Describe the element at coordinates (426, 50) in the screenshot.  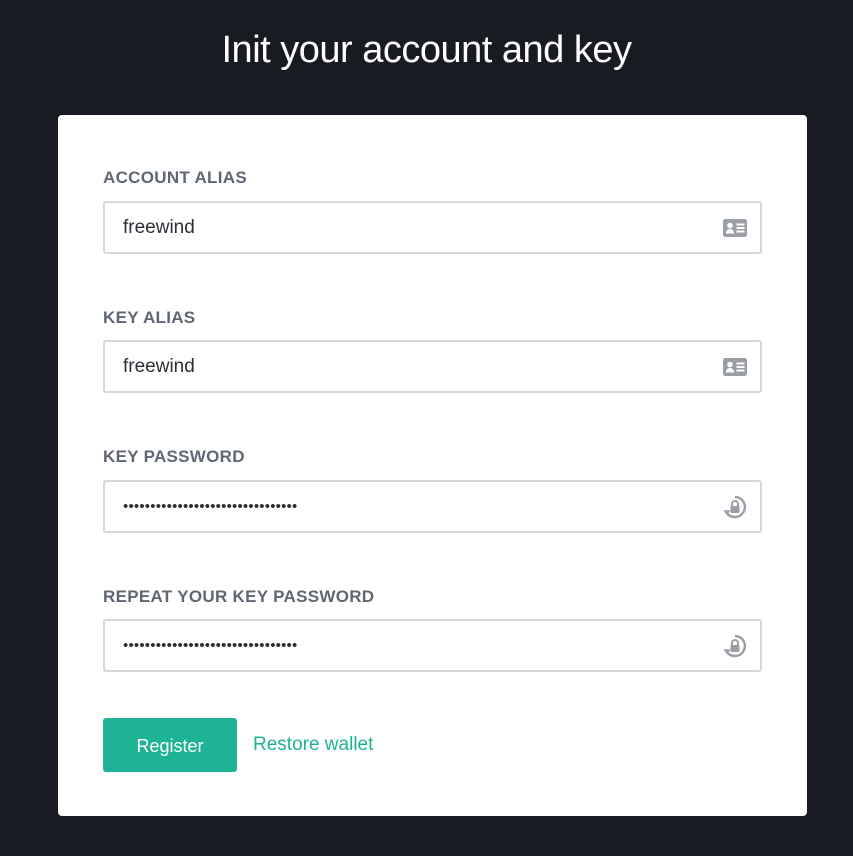
I see `page-title: Init your account and key` at that location.